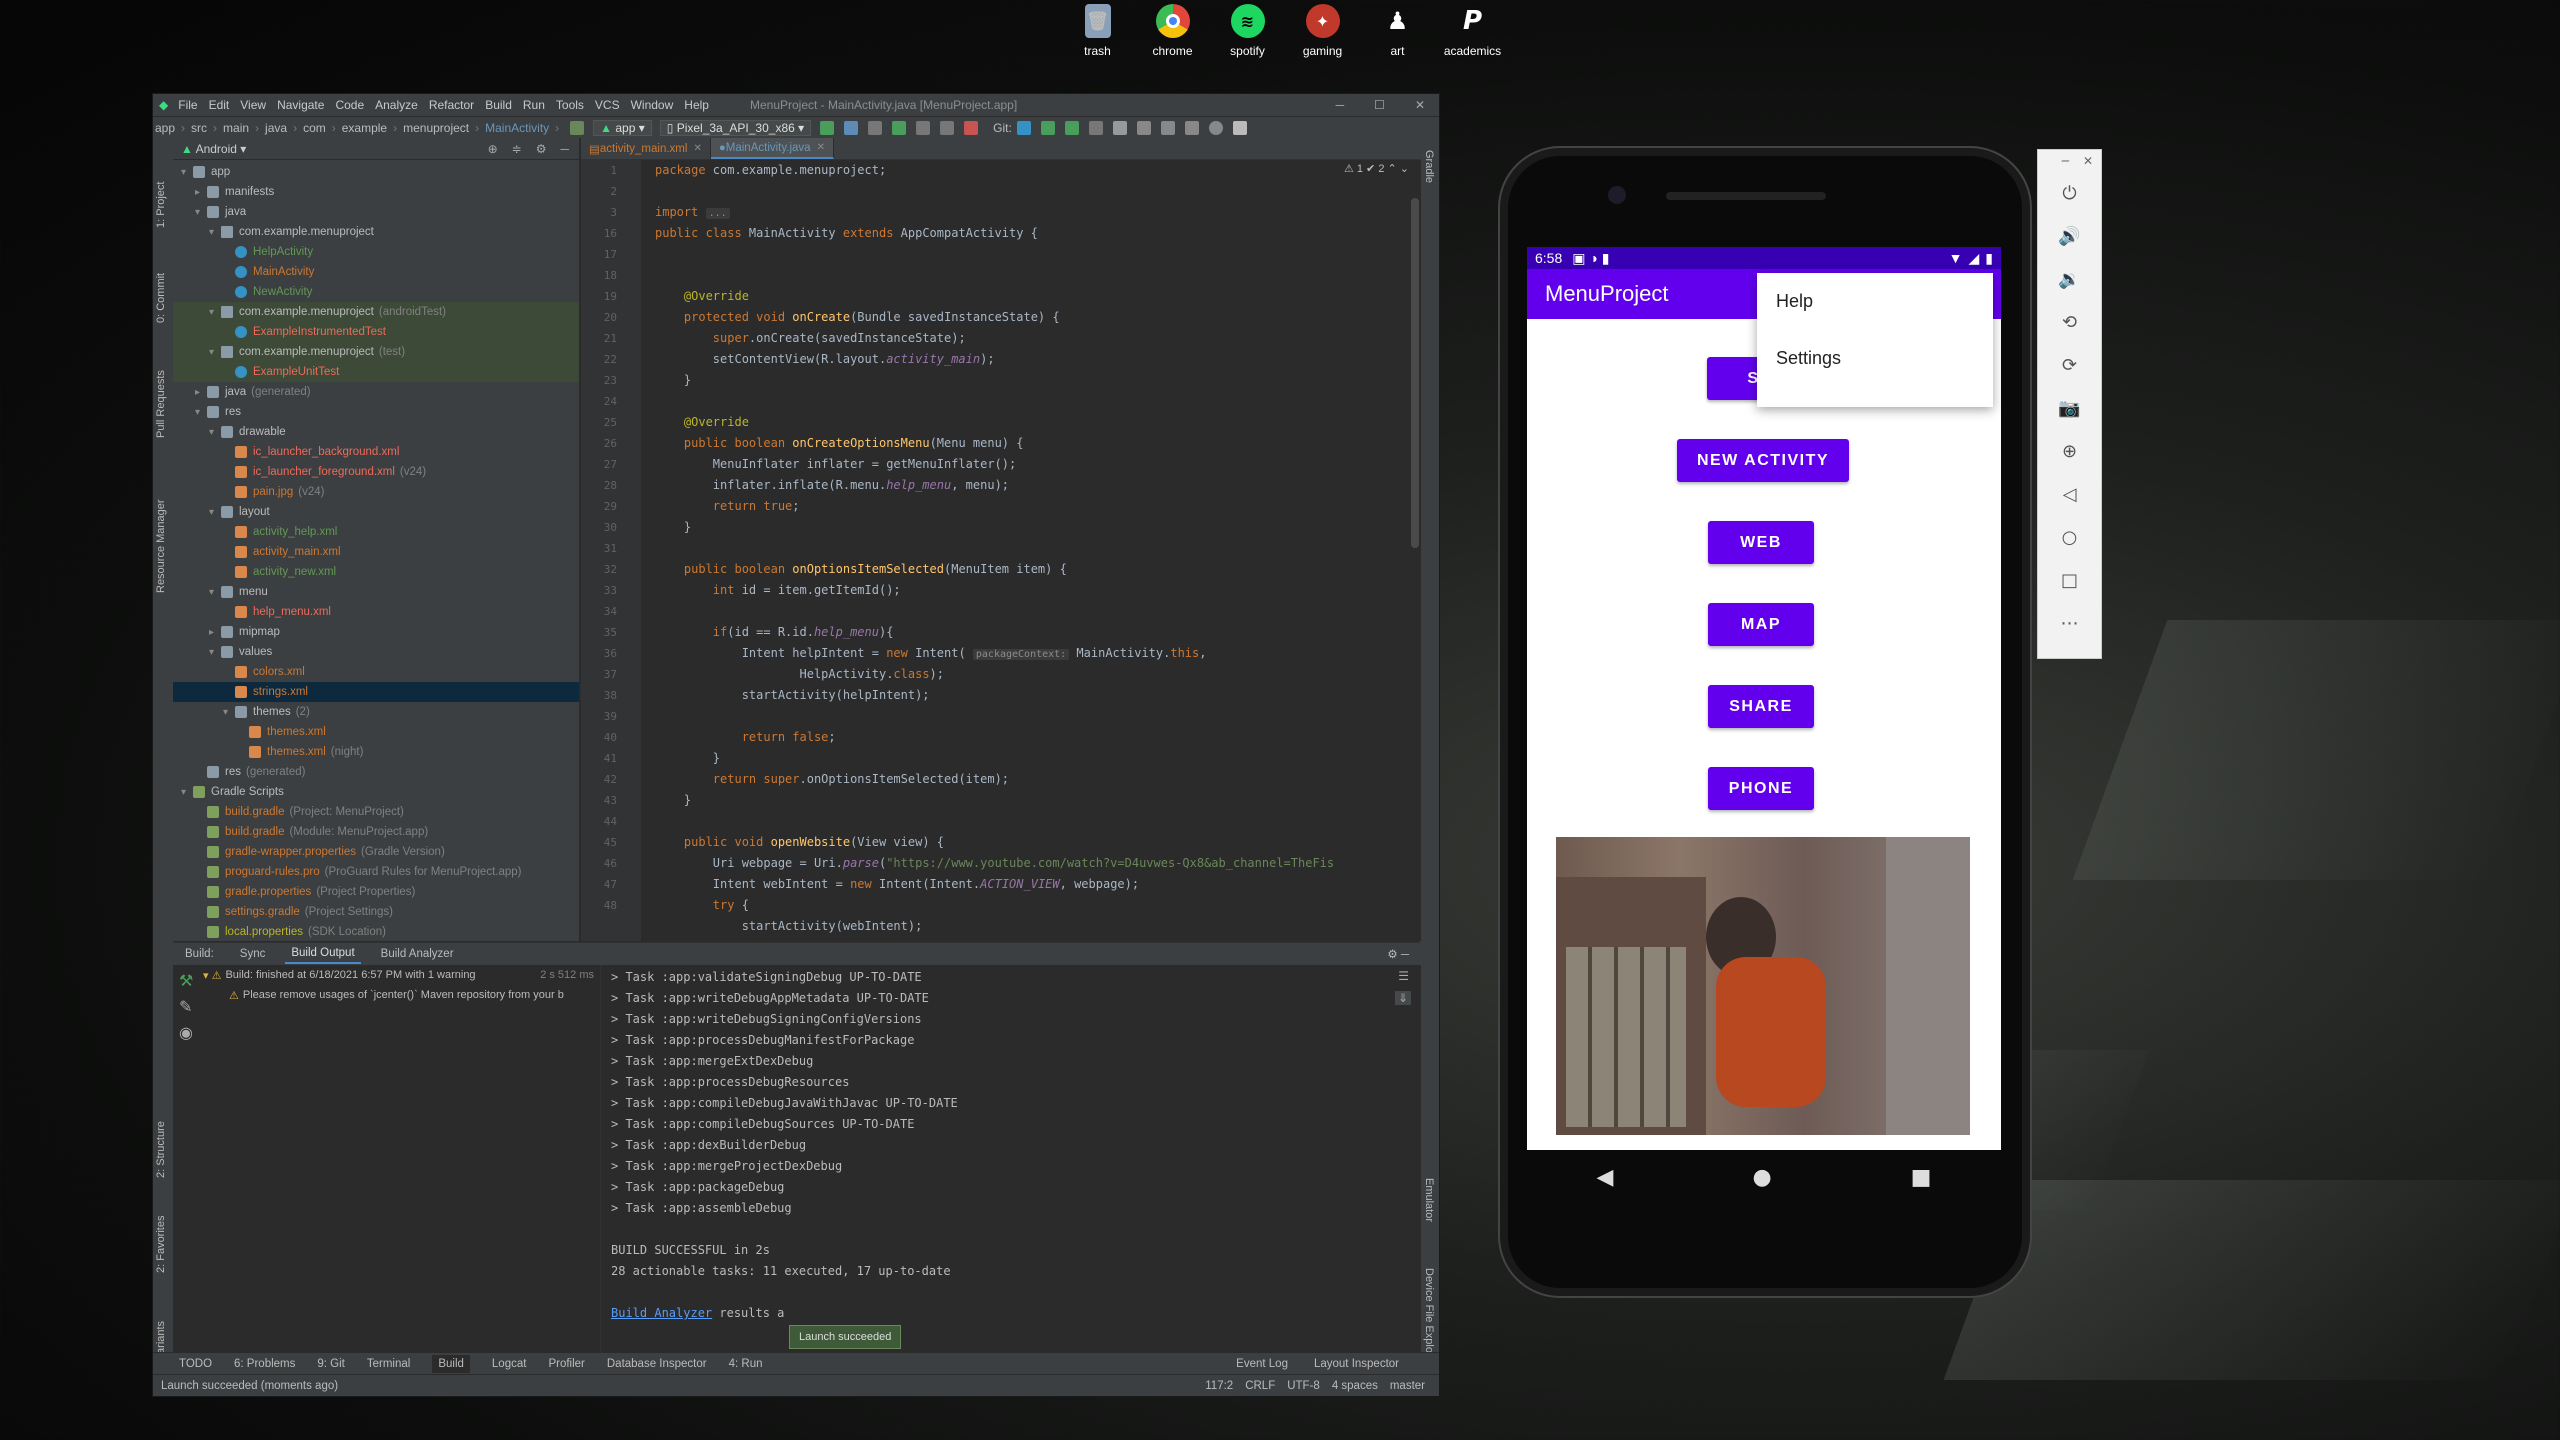 Image resolution: width=2560 pixels, height=1440 pixels. I want to click on menu-help: Help, so click(696, 105).